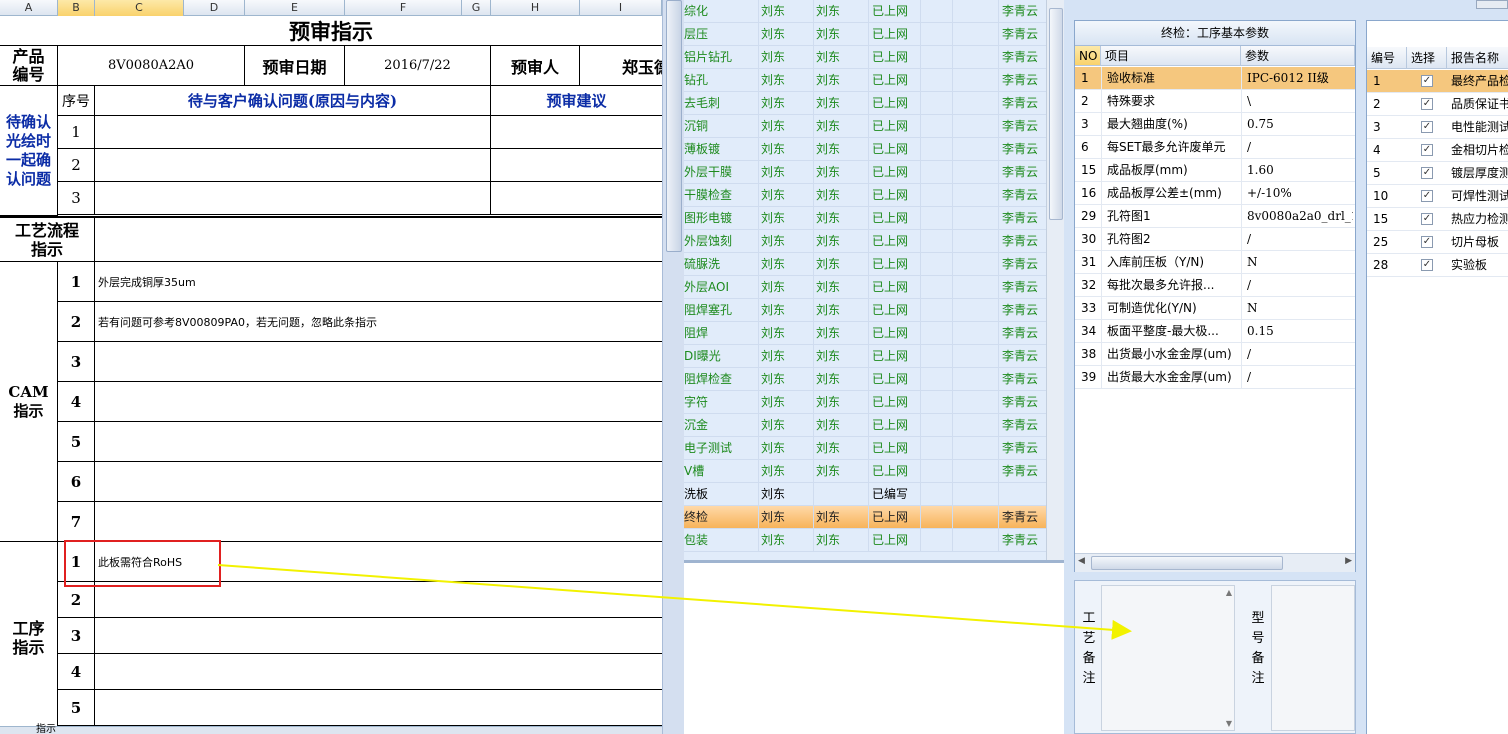  Describe the element at coordinates (1215, 239) in the screenshot. I see `params-row: 30 孔符图2 /` at that location.